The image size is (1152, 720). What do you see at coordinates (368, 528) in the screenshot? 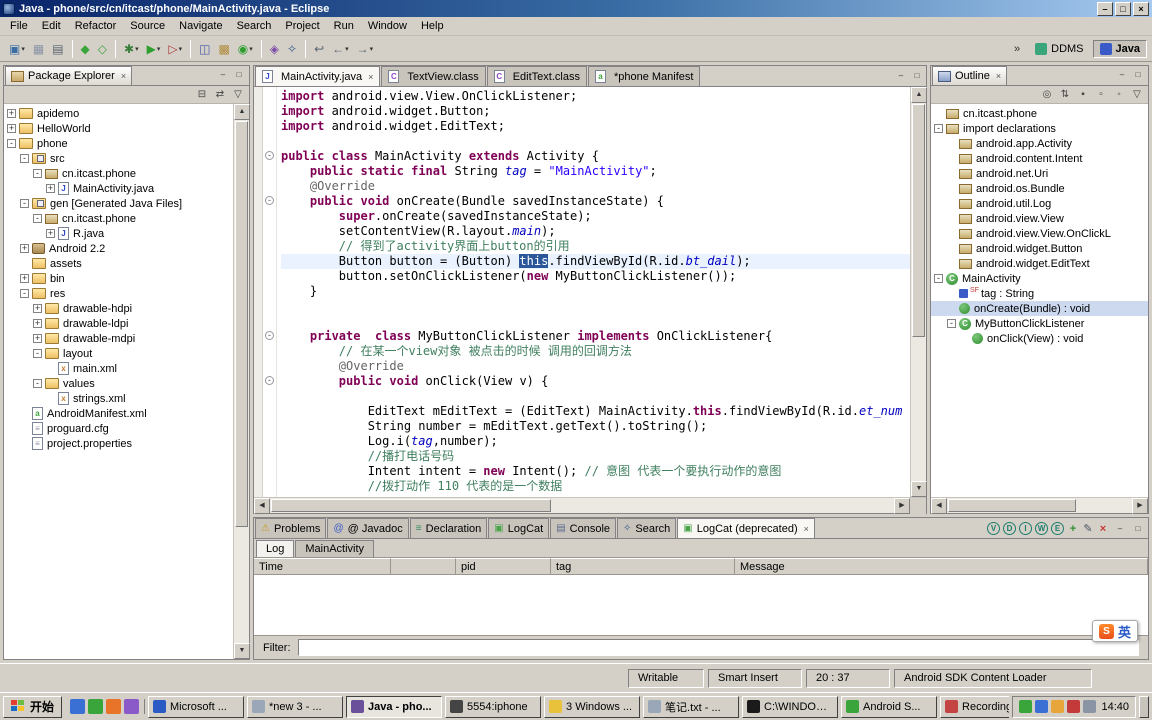
I see `console-tab: @ @ Javadoc` at bounding box center [368, 528].